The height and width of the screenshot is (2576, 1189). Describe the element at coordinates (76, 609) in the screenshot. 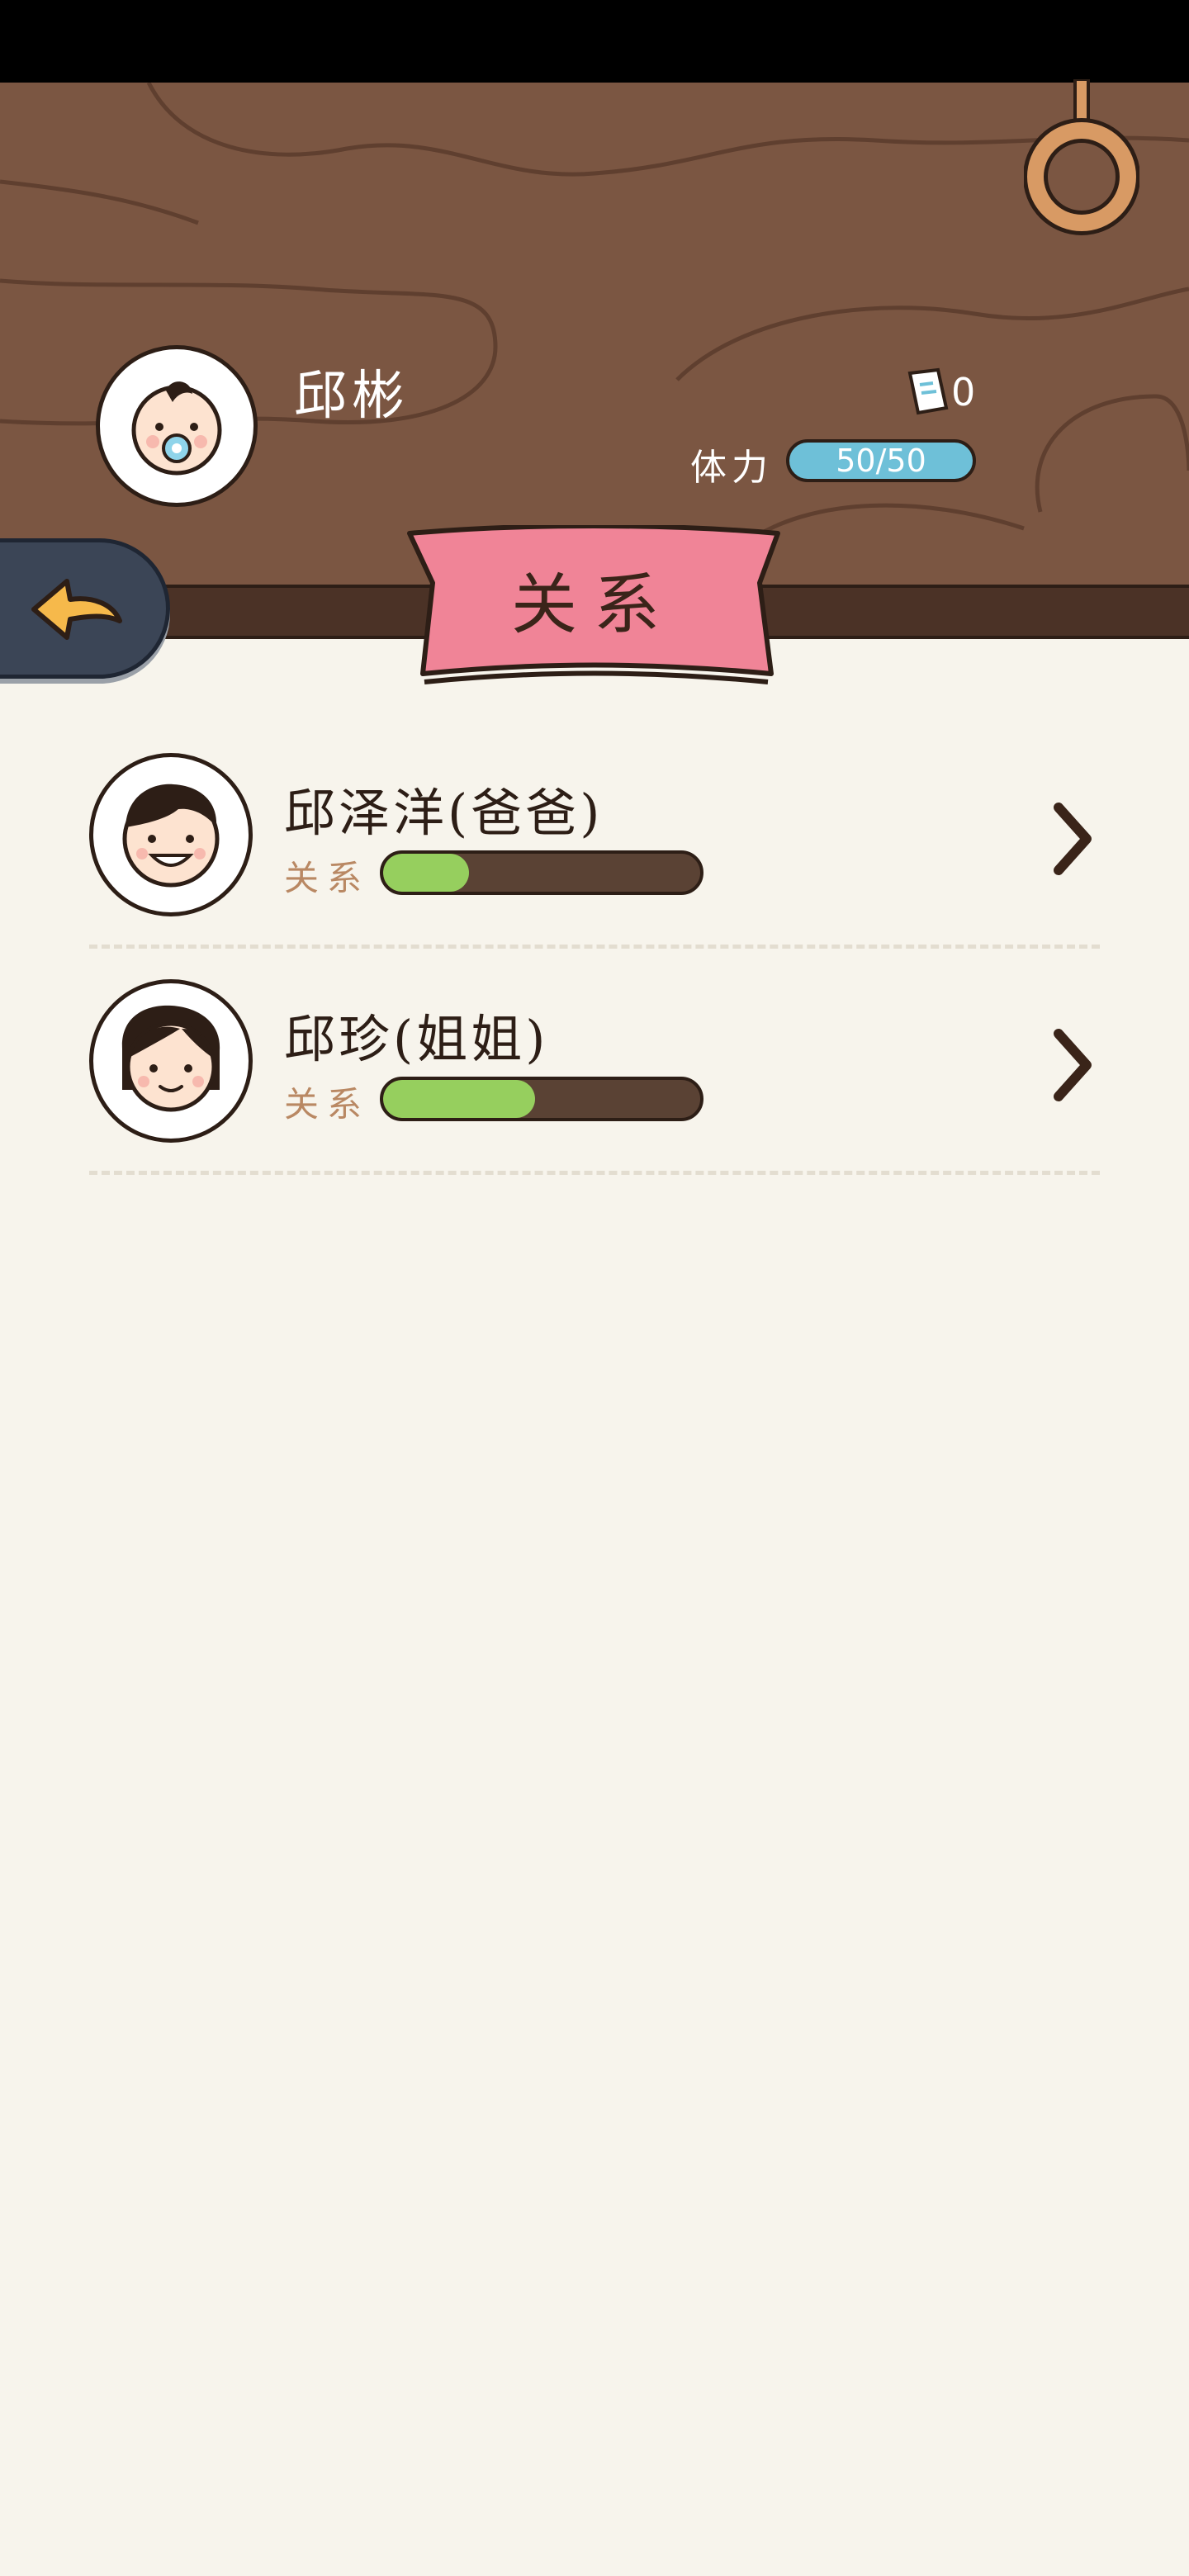

I see `back-arrow-icon` at that location.